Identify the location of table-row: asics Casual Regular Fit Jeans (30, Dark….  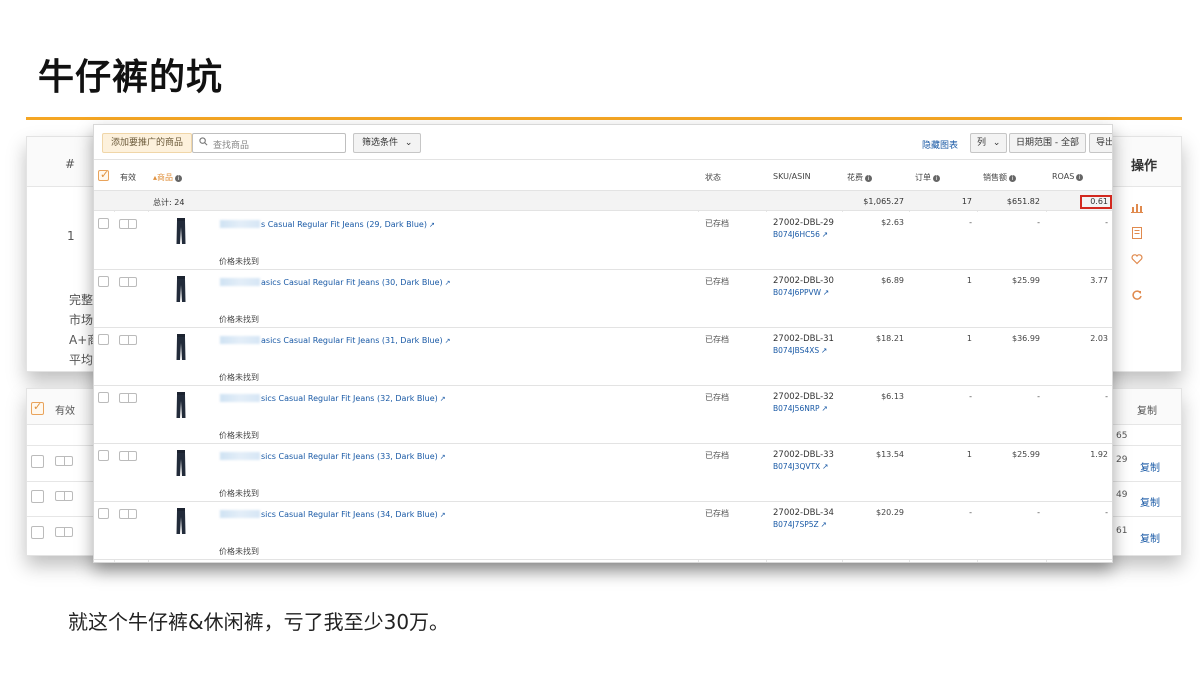
(603, 299).